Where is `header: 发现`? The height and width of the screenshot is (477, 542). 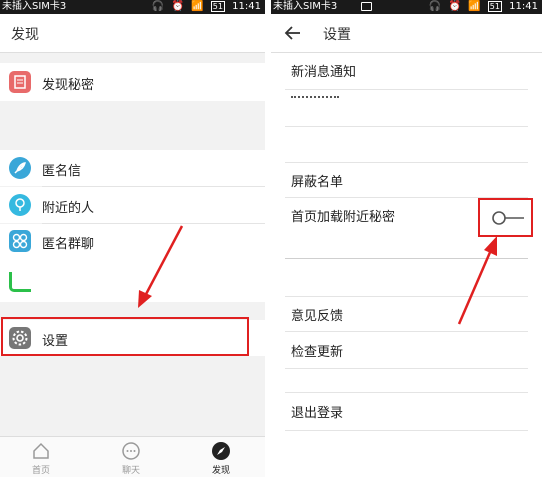
header: 发现 is located at coordinates (132, 33).